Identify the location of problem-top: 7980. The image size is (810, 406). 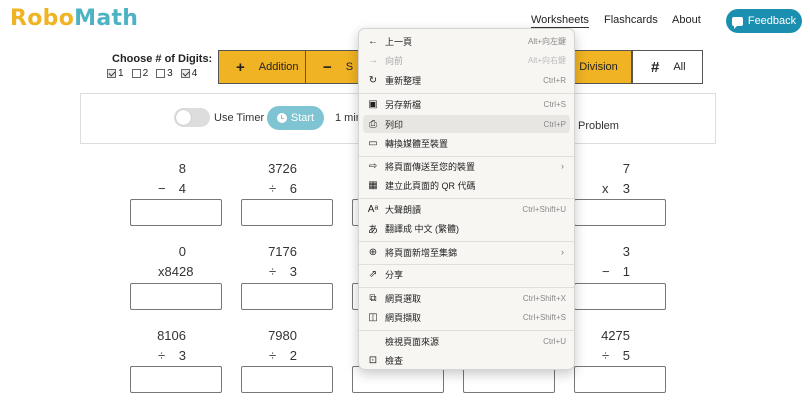
(282, 335).